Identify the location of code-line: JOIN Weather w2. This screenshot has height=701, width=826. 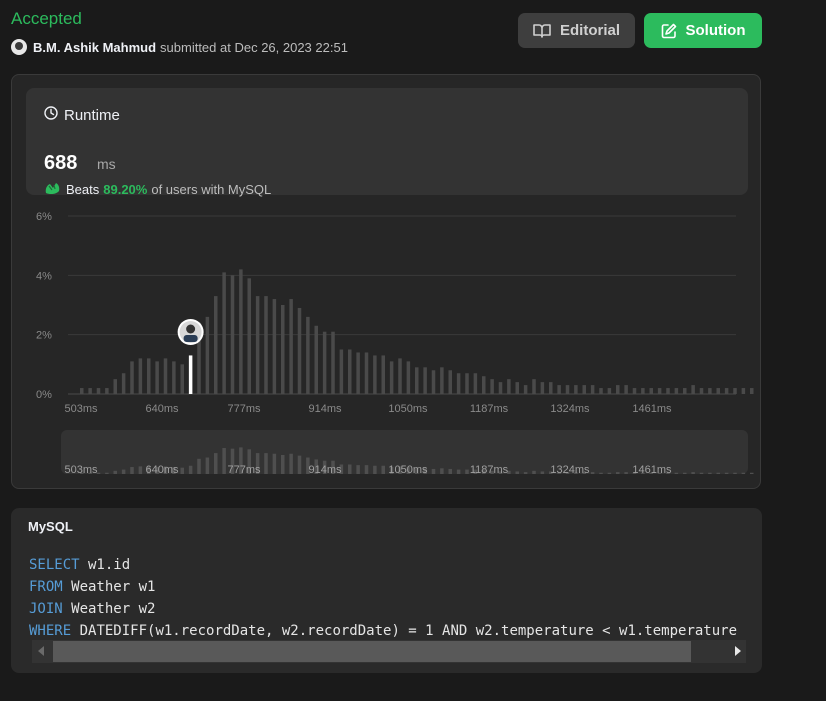
(387, 609).